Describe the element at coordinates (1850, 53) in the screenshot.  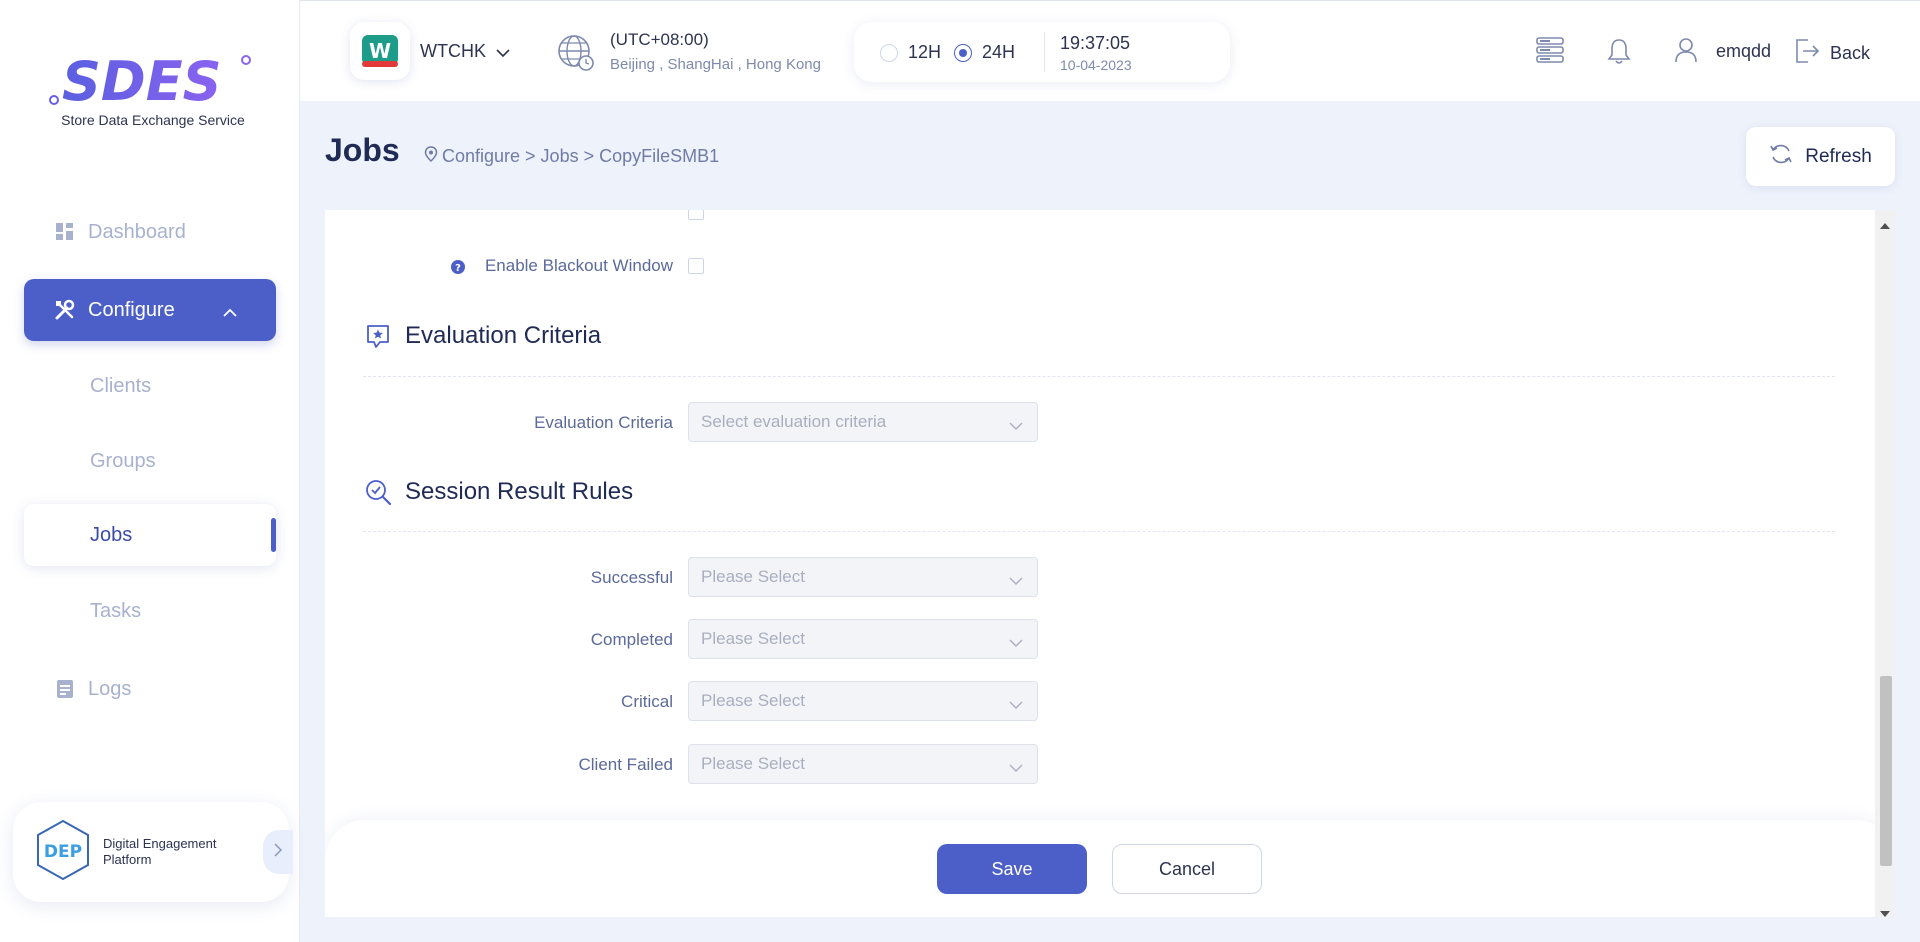
I see `back-label: Back` at that location.